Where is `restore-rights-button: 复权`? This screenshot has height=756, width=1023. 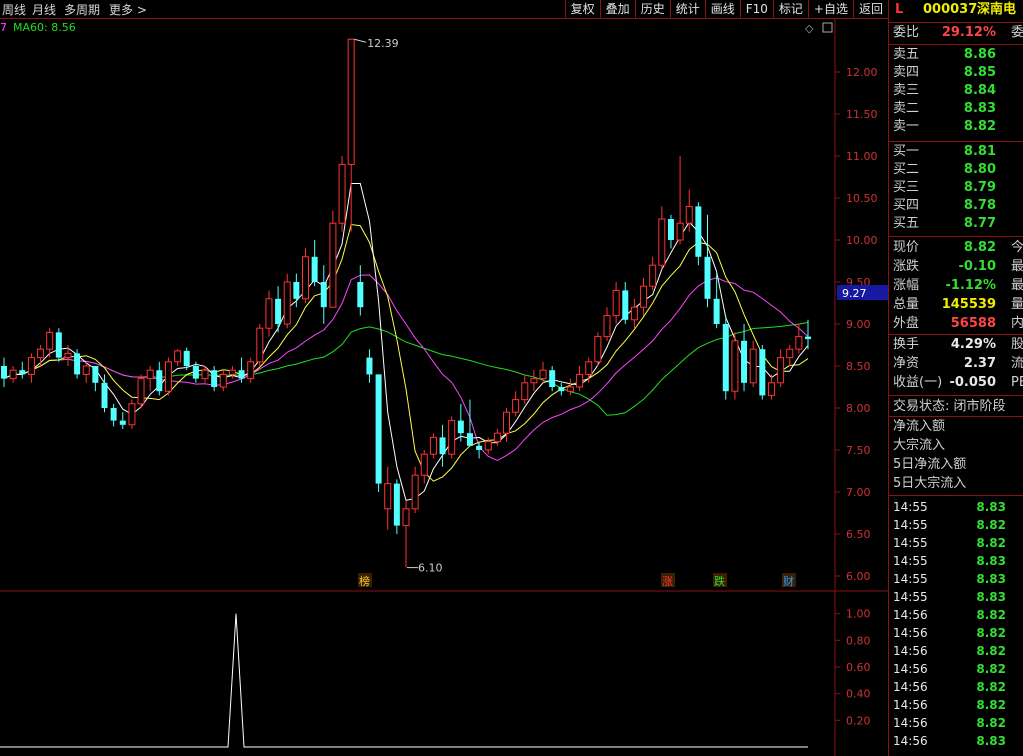 restore-rights-button: 复权 is located at coordinates (582, 9).